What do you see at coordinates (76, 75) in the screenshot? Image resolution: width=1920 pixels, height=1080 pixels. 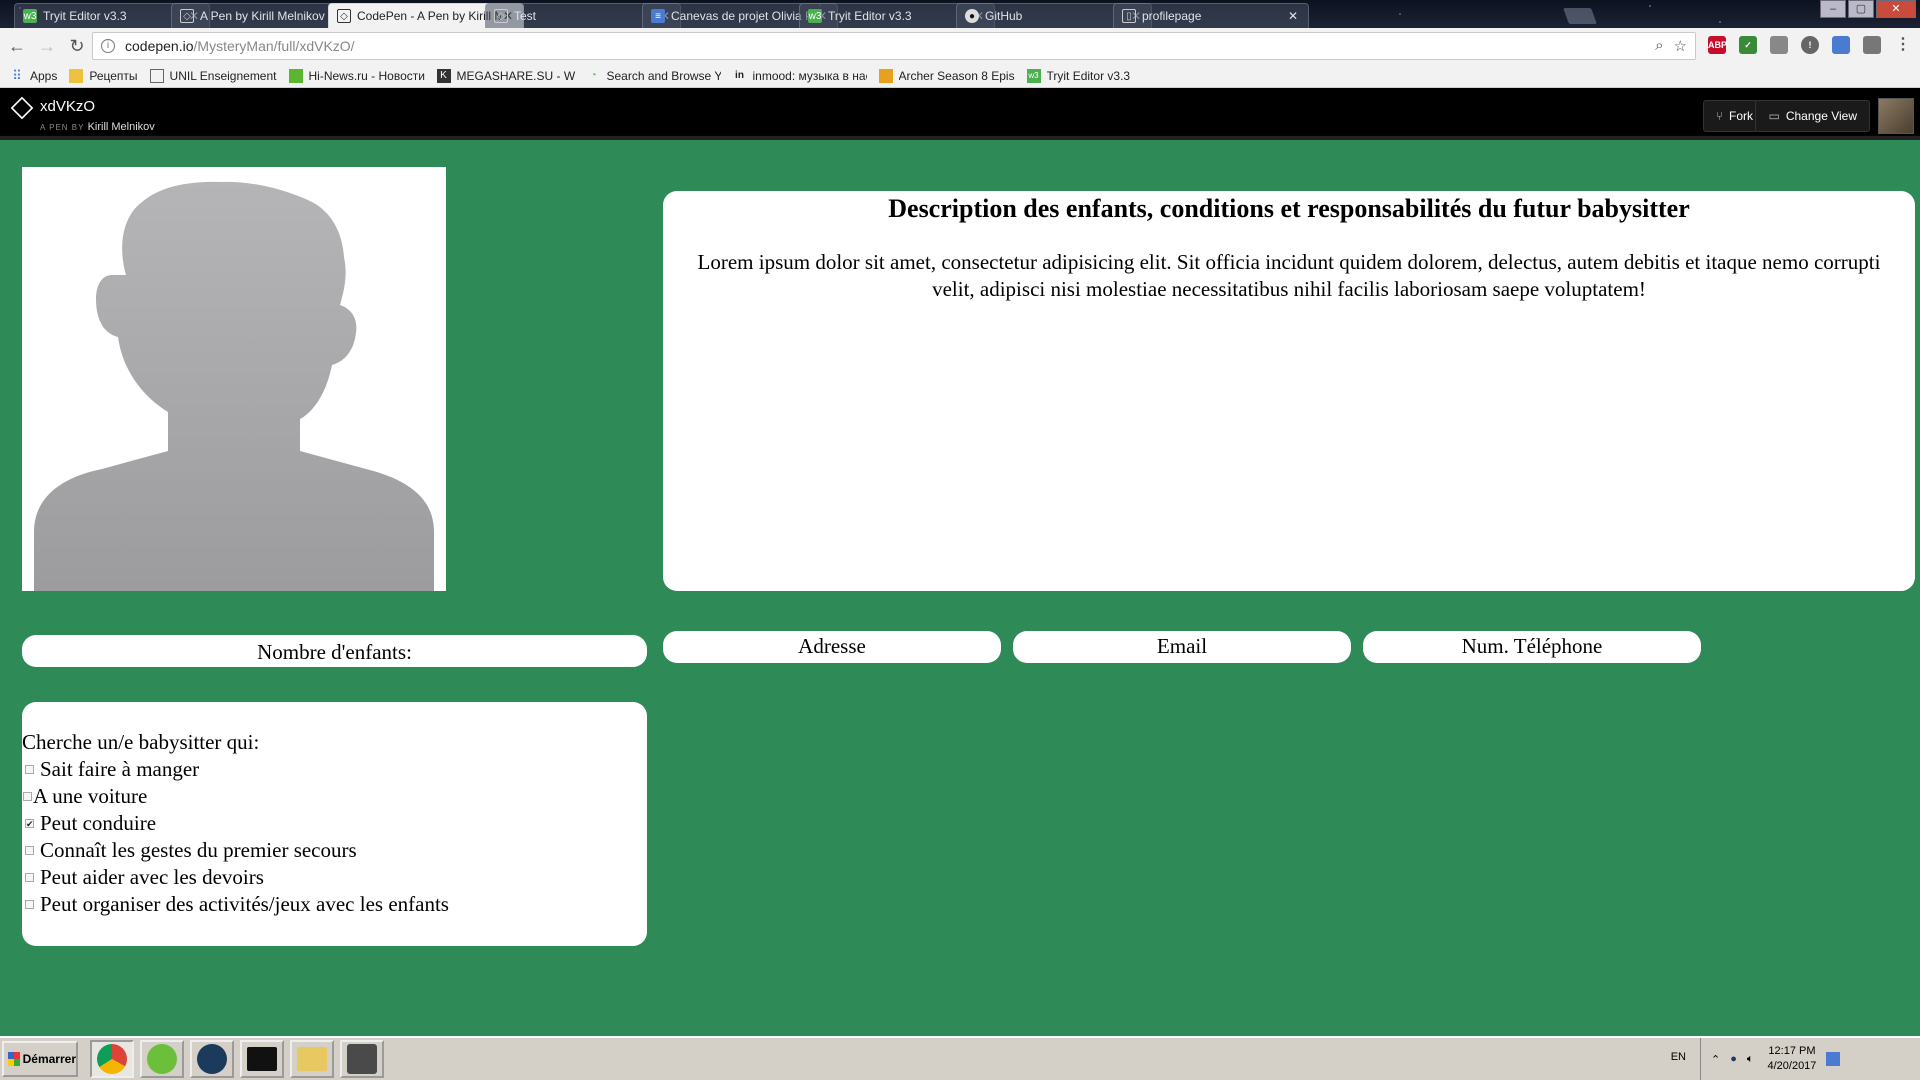 I see `folder-icon` at bounding box center [76, 75].